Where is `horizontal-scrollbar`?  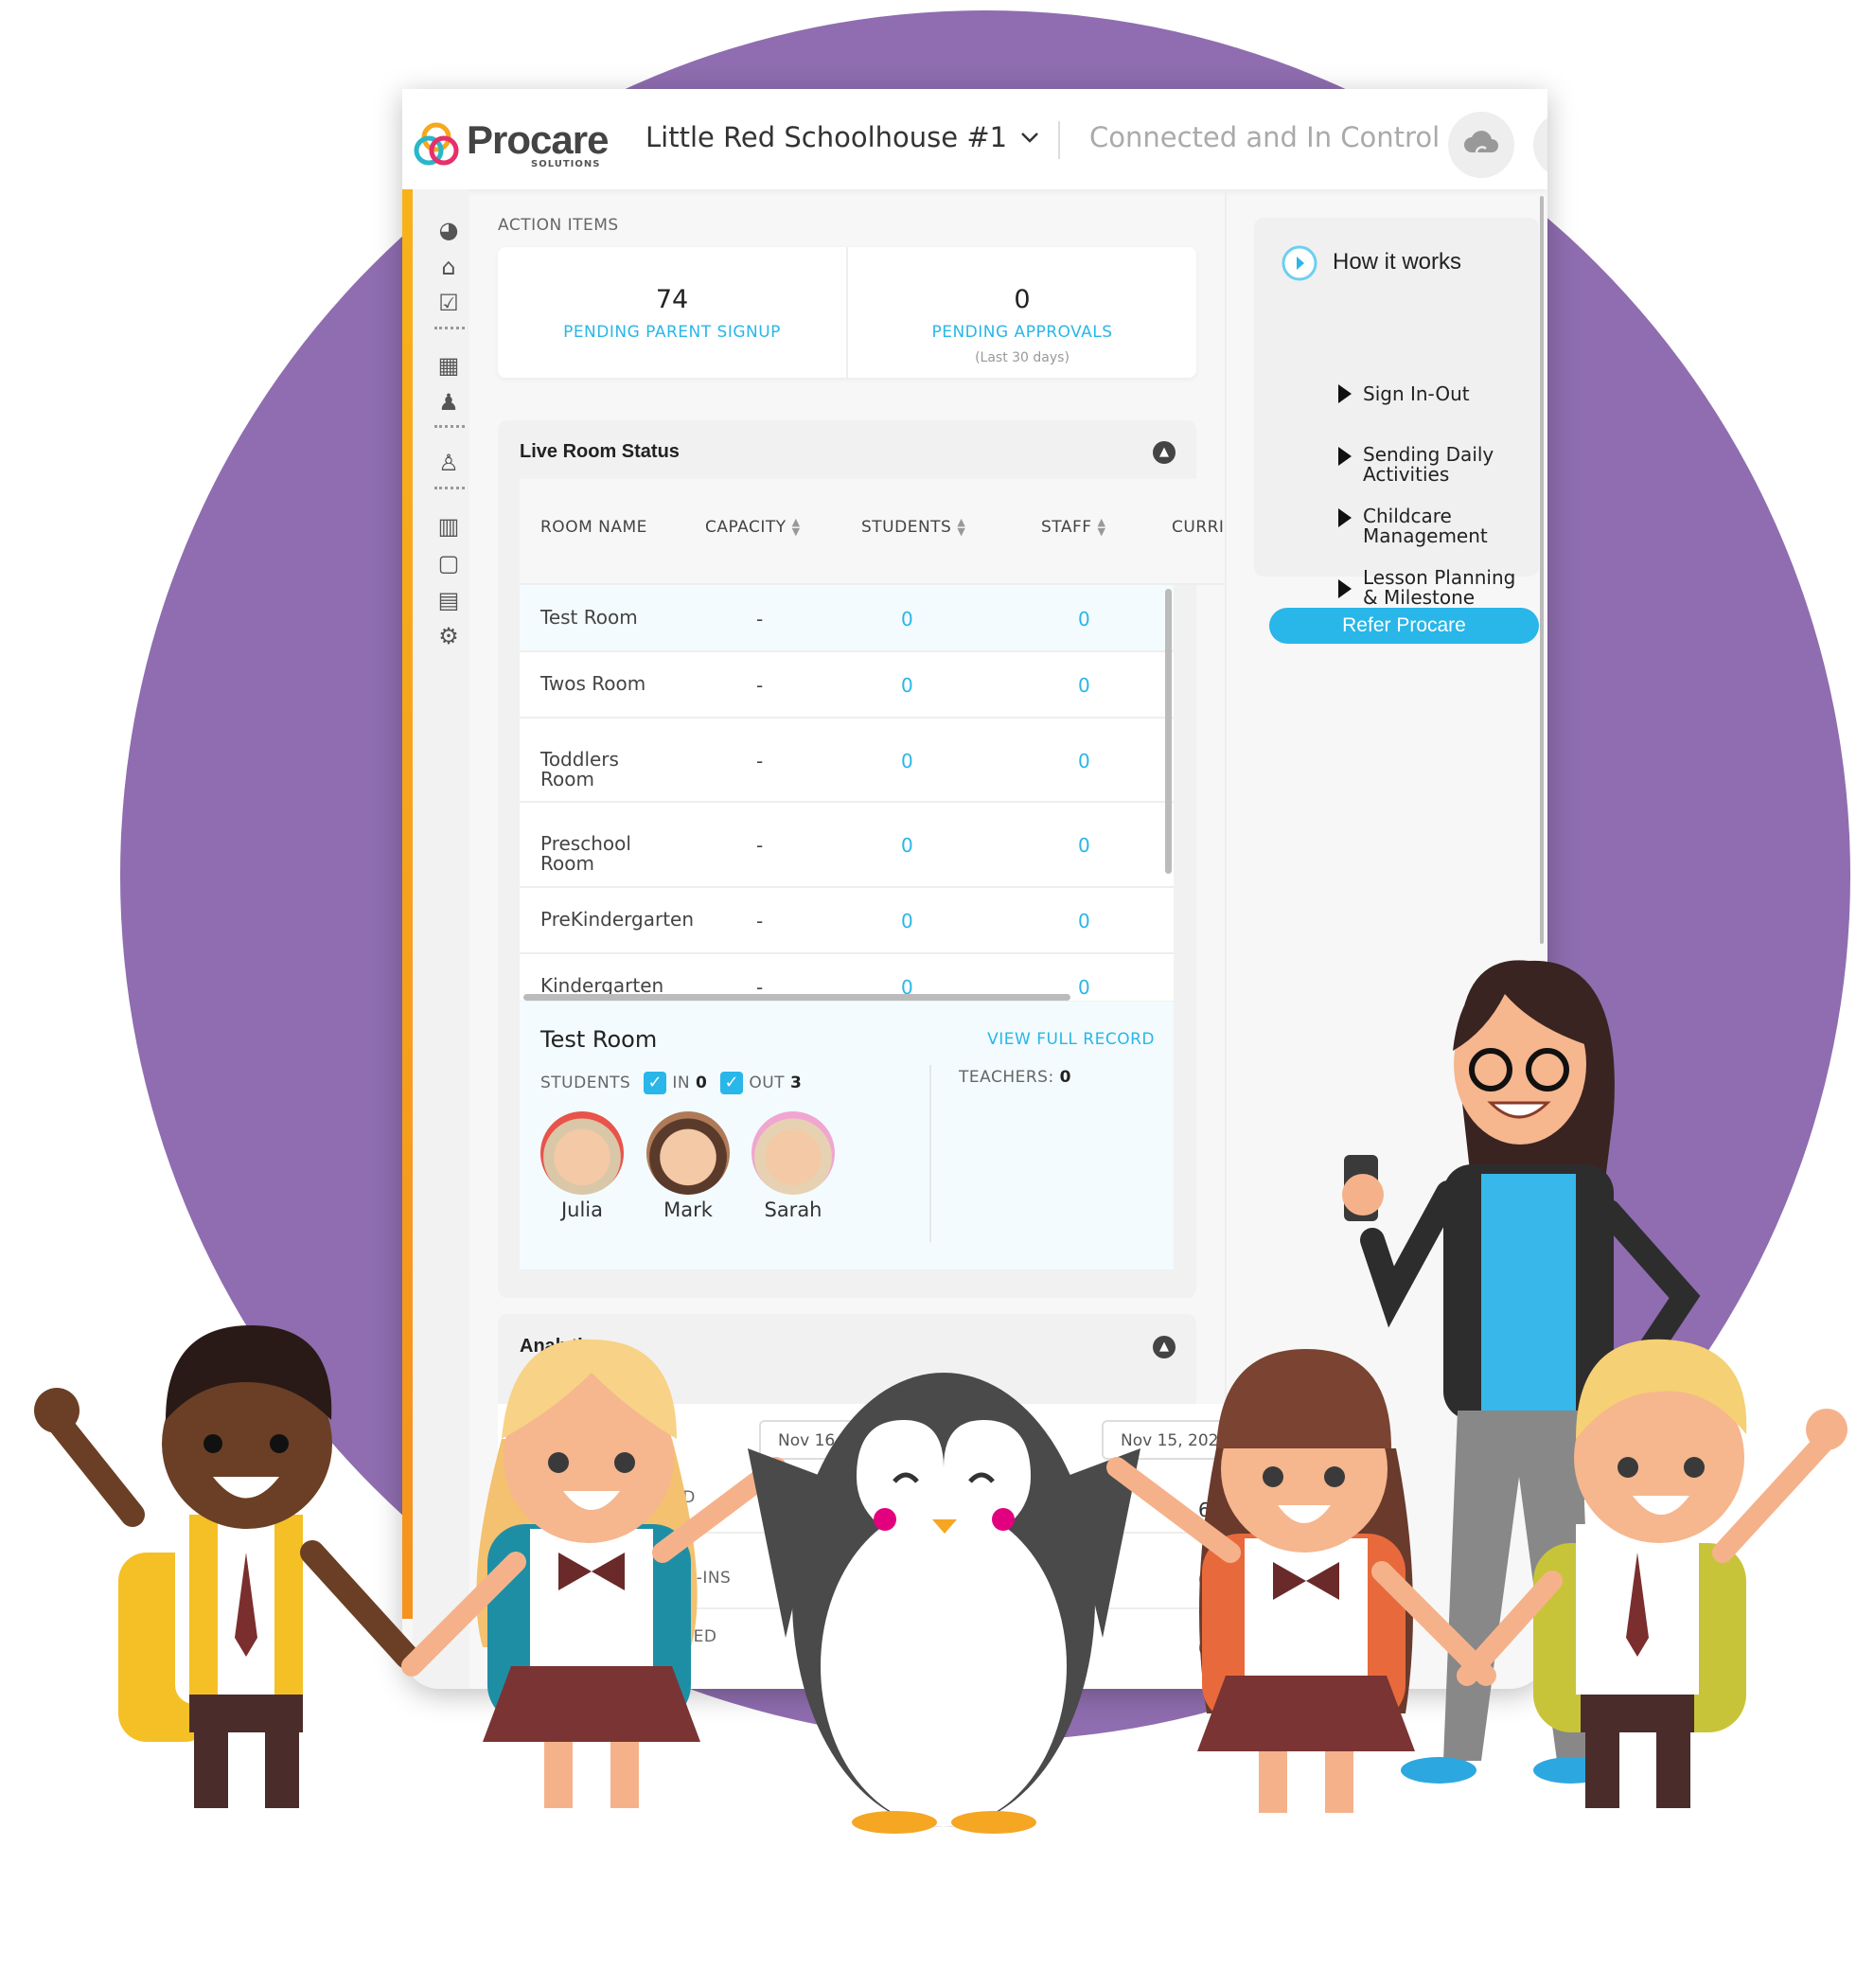
horizontal-scrollbar is located at coordinates (797, 997).